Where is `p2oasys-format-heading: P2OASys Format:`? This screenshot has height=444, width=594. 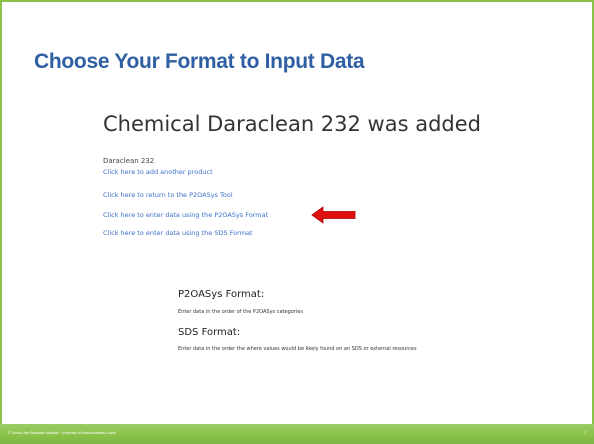 p2oasys-format-heading: P2OASys Format: is located at coordinates (221, 294).